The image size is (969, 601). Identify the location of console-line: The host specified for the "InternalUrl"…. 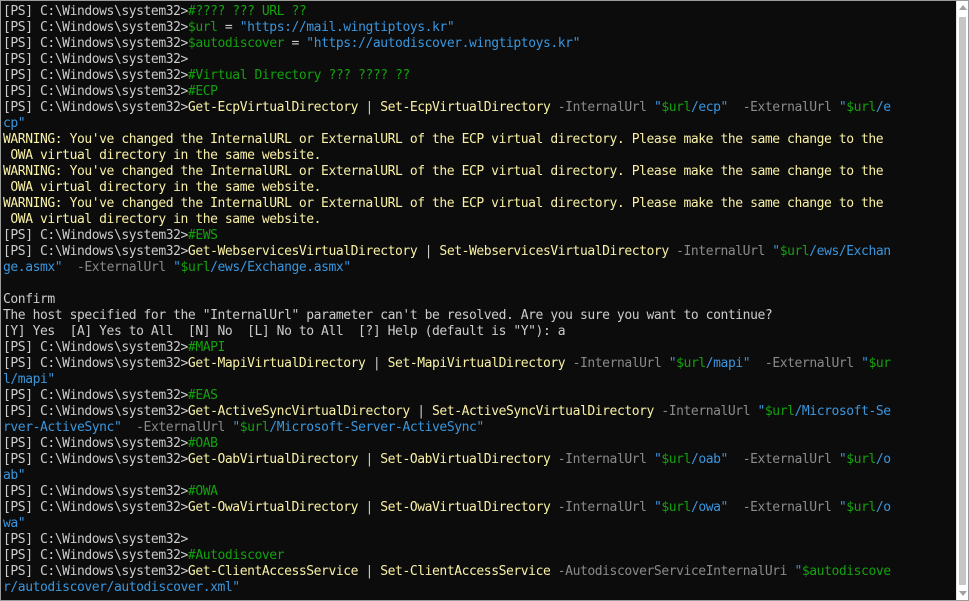
(479, 316).